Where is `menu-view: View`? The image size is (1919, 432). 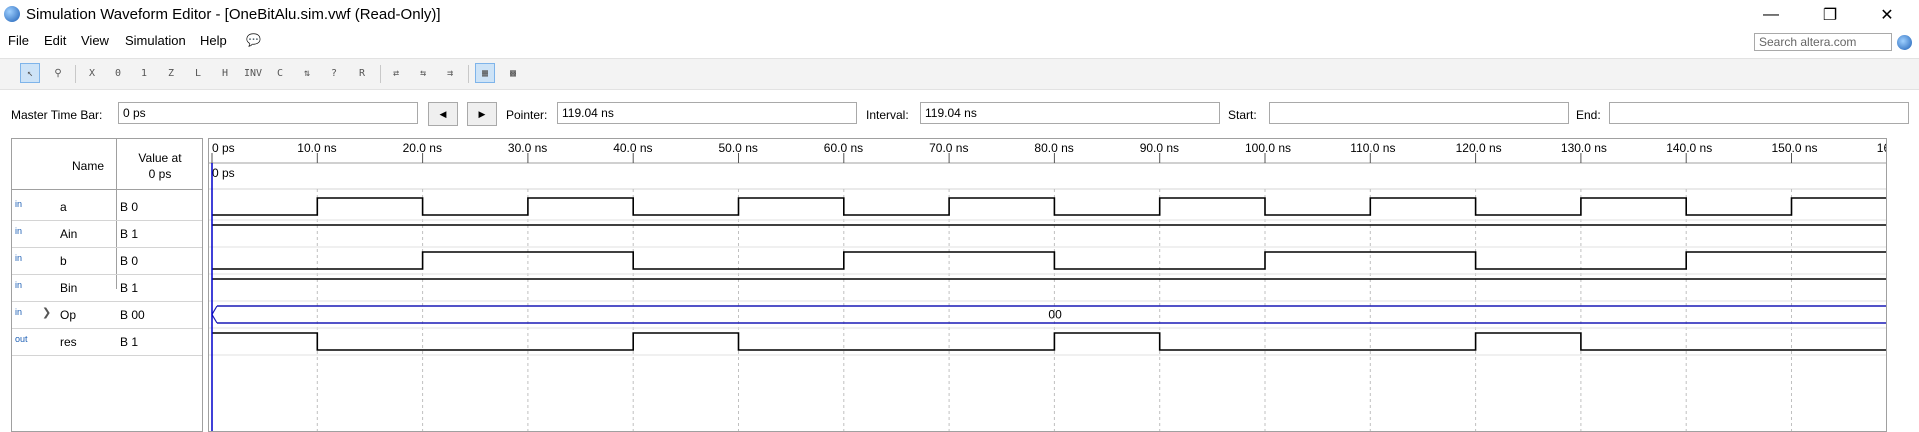 menu-view: View is located at coordinates (95, 40).